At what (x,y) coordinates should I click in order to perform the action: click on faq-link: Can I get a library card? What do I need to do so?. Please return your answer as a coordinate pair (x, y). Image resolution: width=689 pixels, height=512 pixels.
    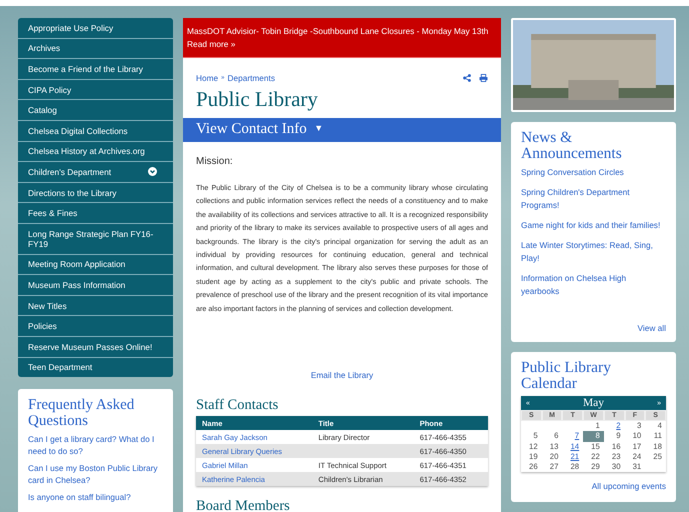
    Looking at the image, I should click on (95, 445).